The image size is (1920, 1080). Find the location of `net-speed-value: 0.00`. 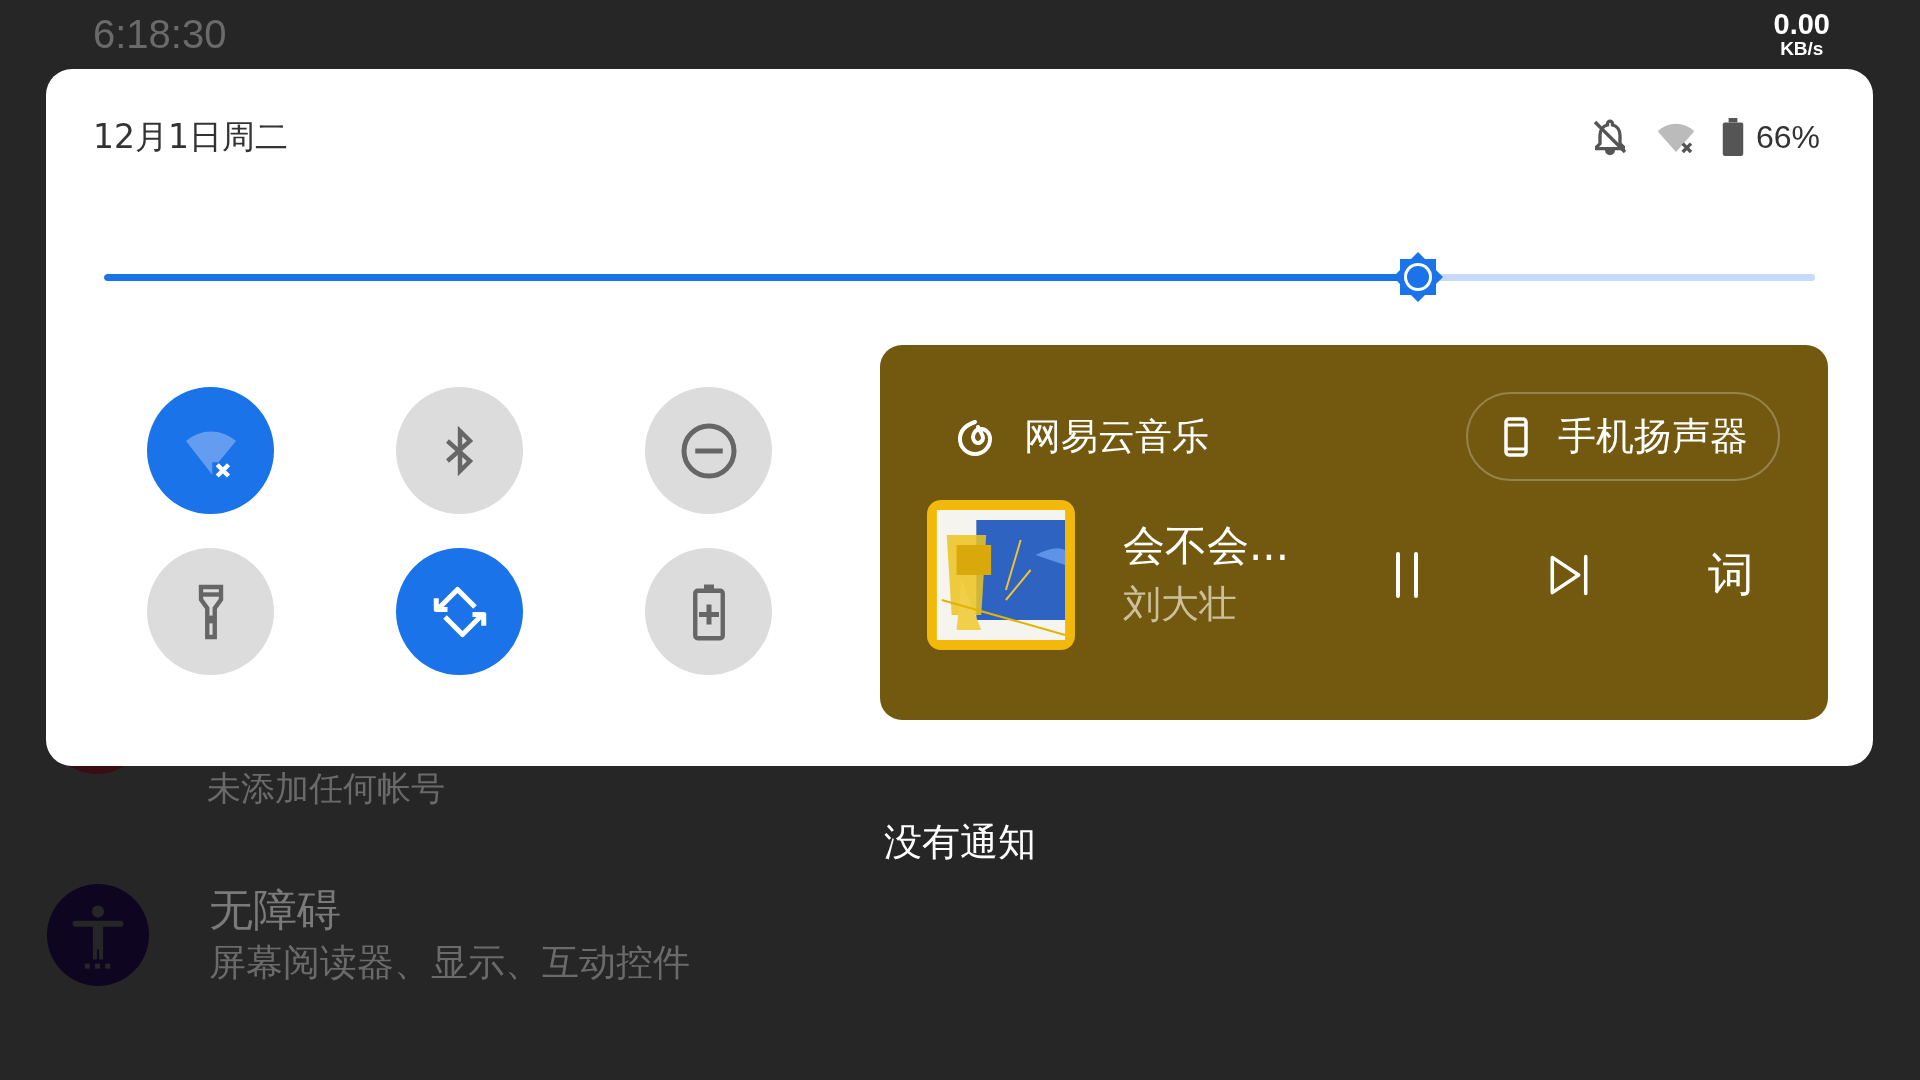

net-speed-value: 0.00 is located at coordinates (1801, 24).